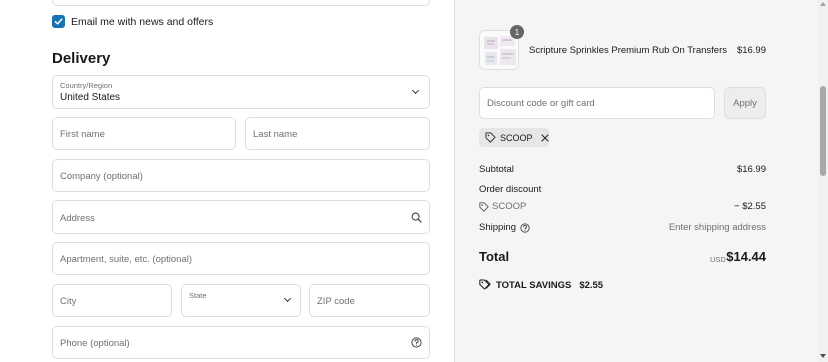 The height and width of the screenshot is (362, 828). I want to click on shipping-value: Enter shipping address, so click(717, 227).